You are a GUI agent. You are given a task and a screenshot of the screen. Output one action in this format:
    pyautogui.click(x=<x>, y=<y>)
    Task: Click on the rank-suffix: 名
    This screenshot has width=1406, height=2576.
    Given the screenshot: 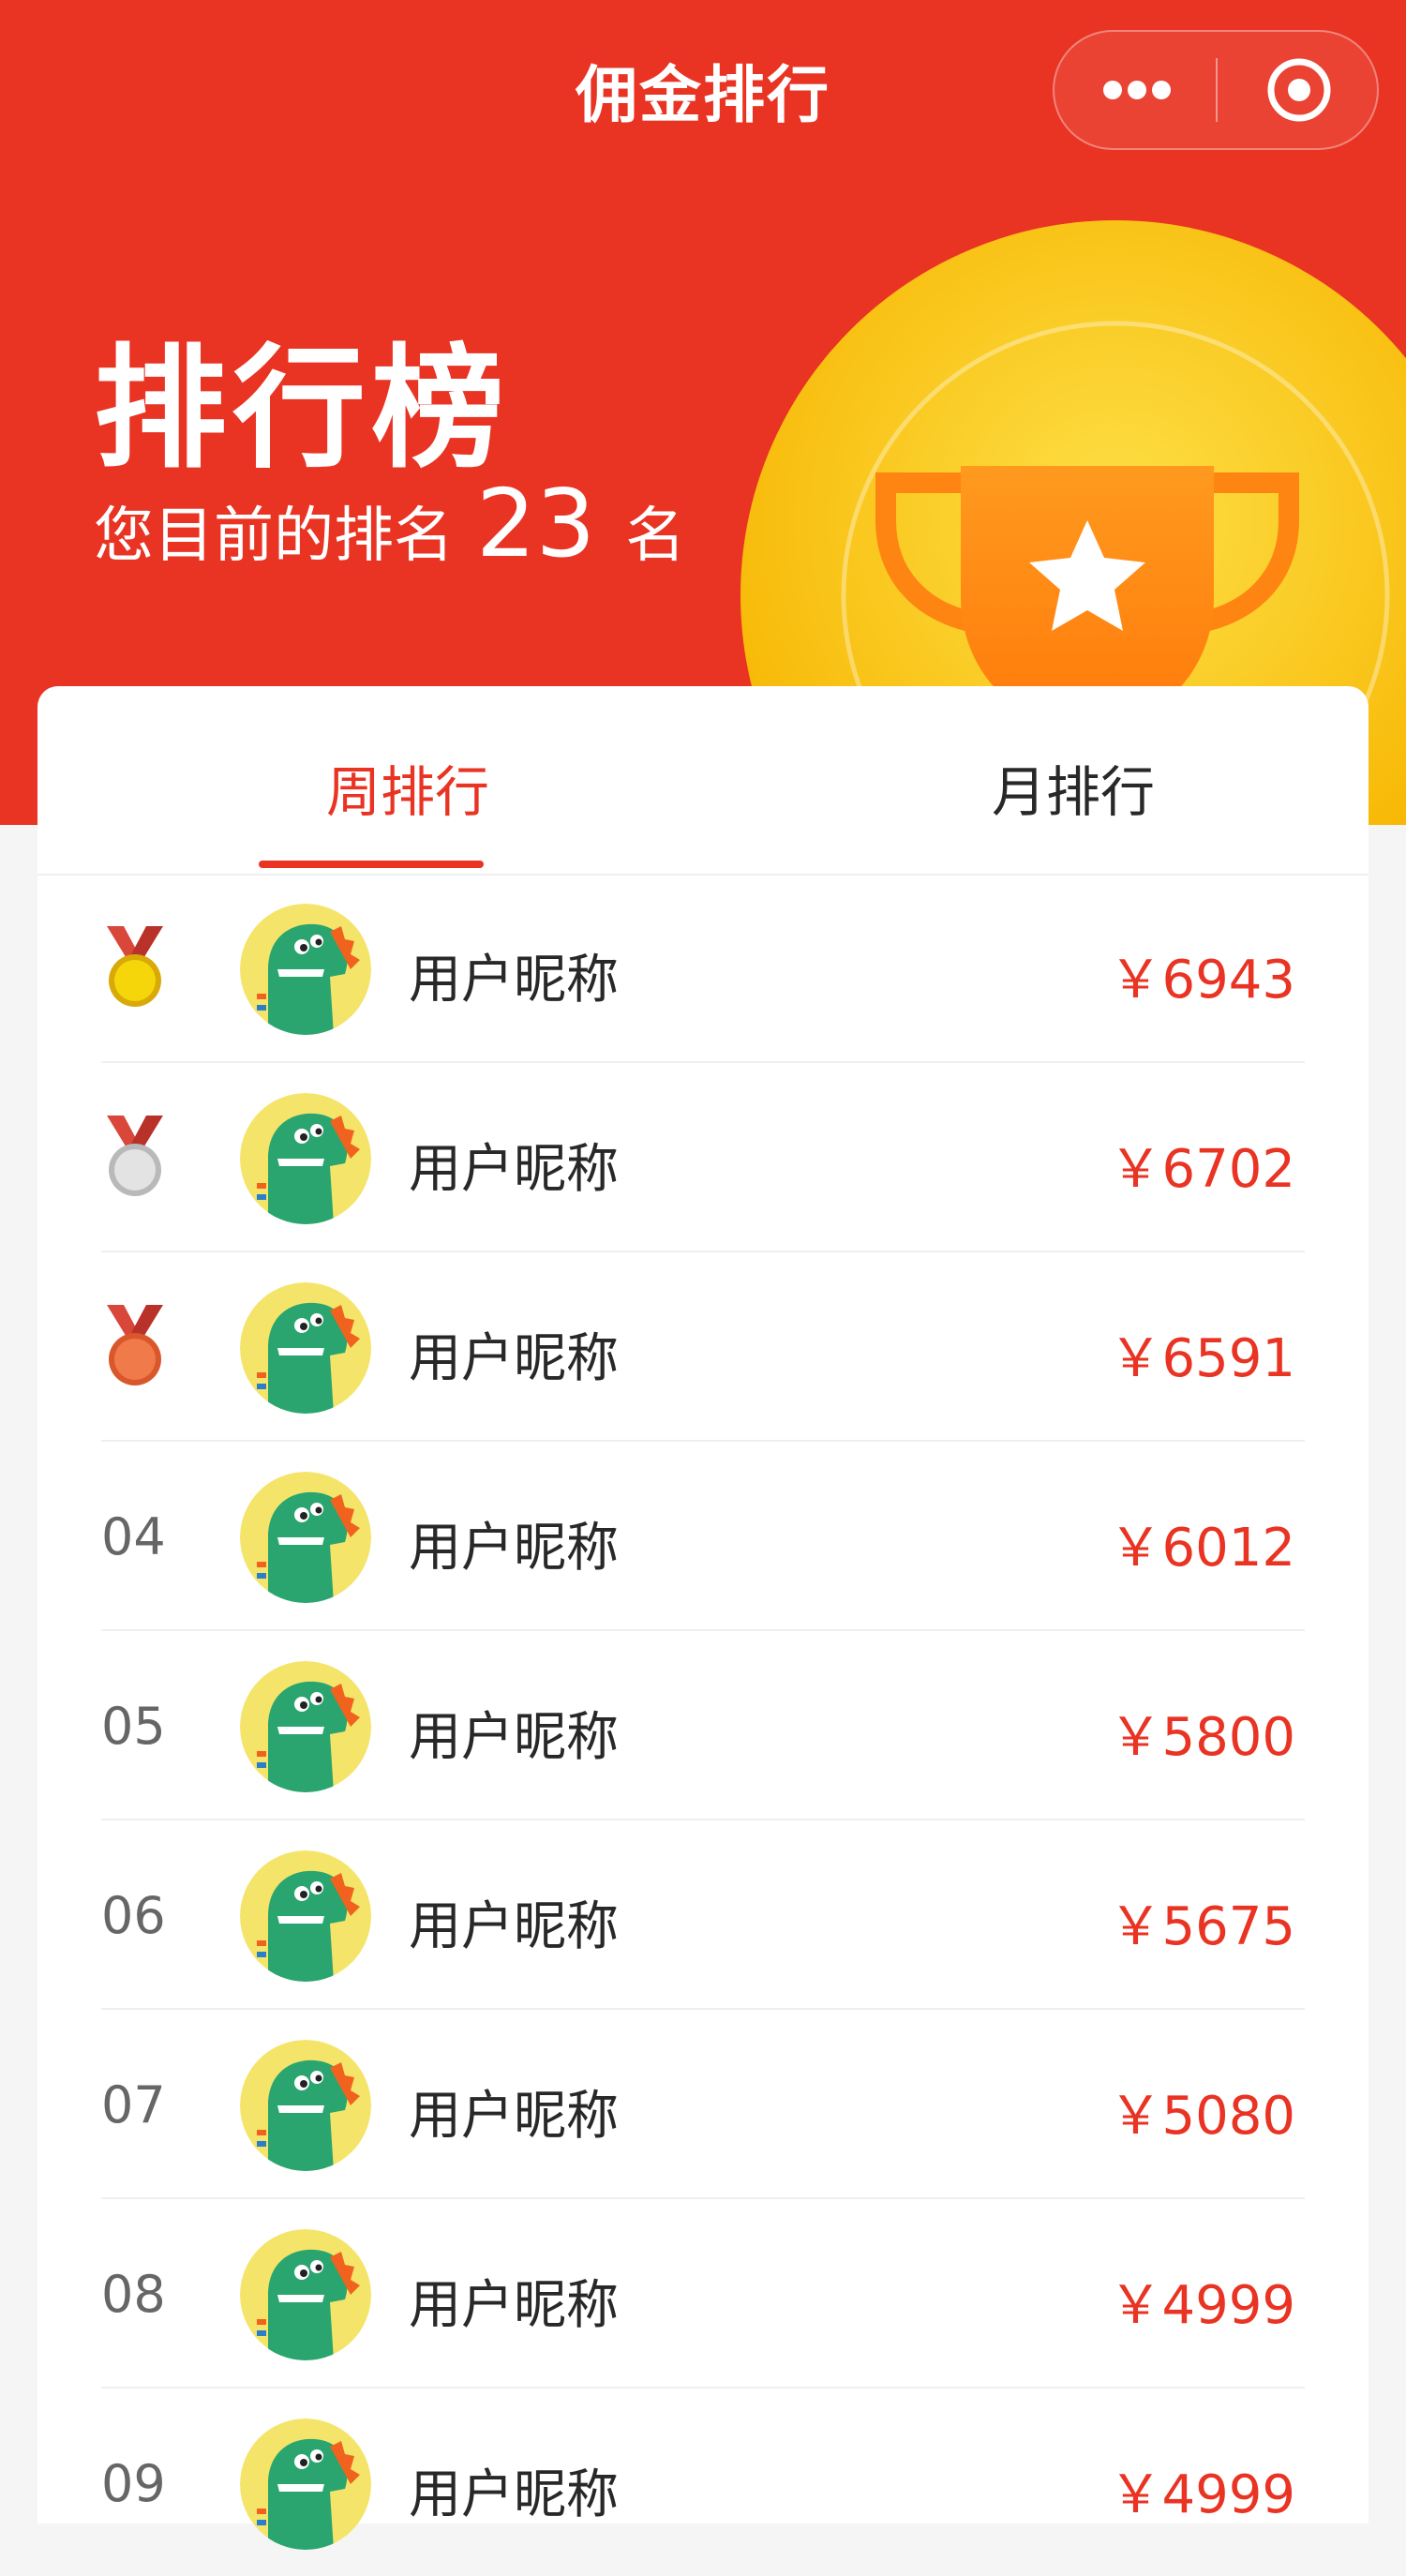 What is the action you would take?
    pyautogui.click(x=655, y=536)
    